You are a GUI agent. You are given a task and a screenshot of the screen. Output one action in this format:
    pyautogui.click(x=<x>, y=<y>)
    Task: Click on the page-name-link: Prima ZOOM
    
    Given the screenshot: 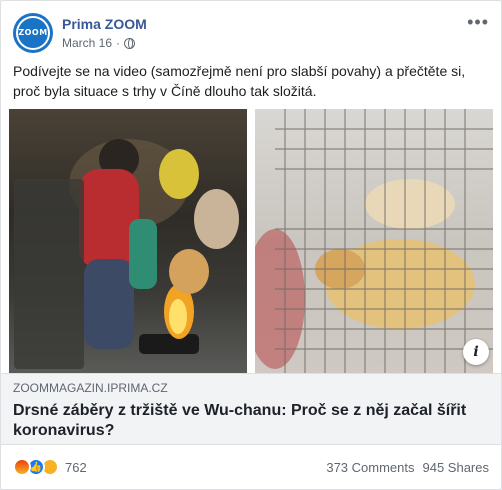 What is the action you would take?
    pyautogui.click(x=275, y=24)
    